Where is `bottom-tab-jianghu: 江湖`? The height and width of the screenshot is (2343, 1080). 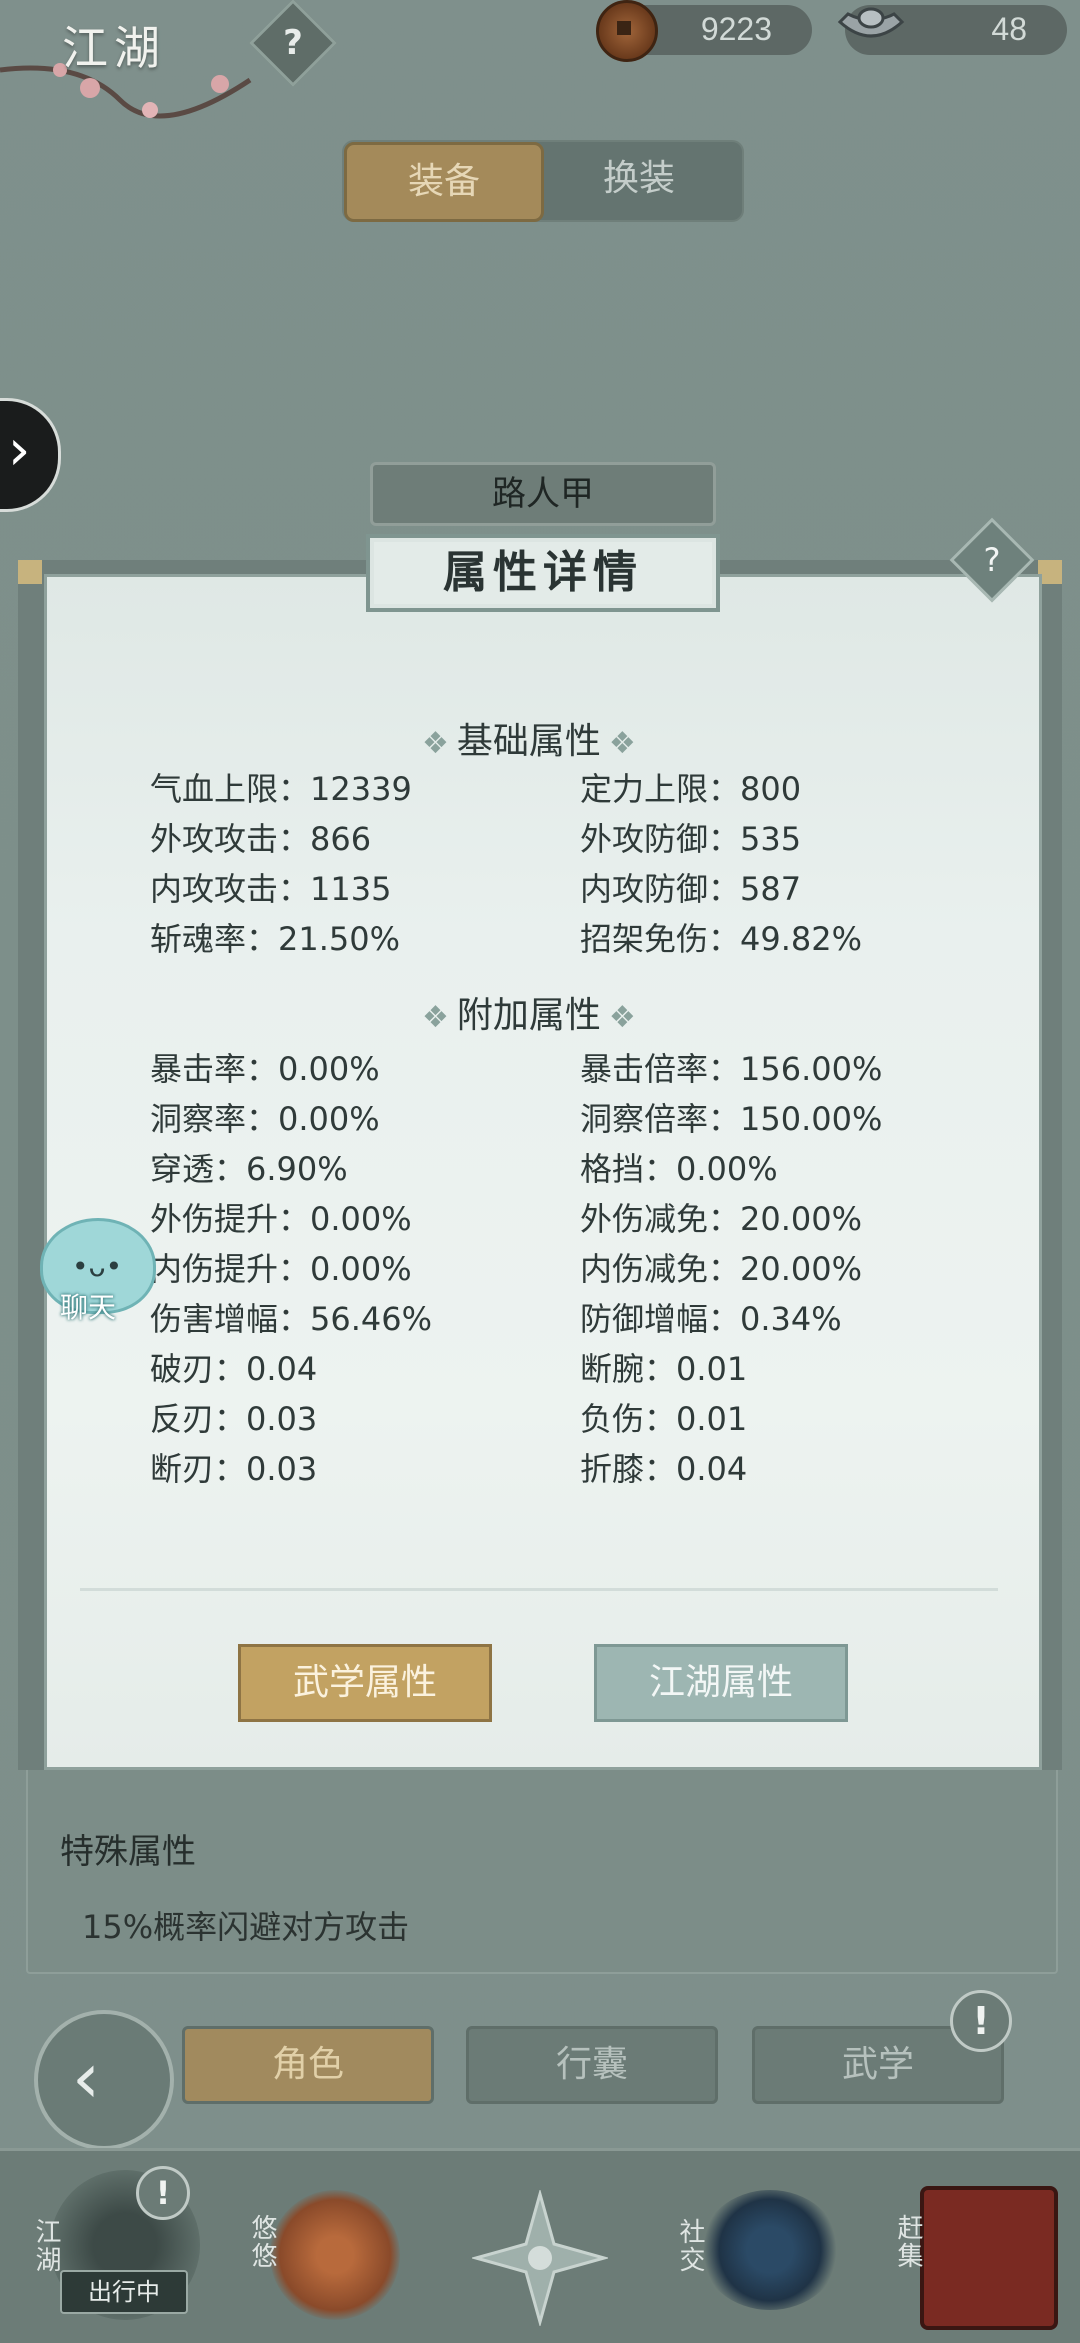 bottom-tab-jianghu: 江湖 is located at coordinates (46, 2246).